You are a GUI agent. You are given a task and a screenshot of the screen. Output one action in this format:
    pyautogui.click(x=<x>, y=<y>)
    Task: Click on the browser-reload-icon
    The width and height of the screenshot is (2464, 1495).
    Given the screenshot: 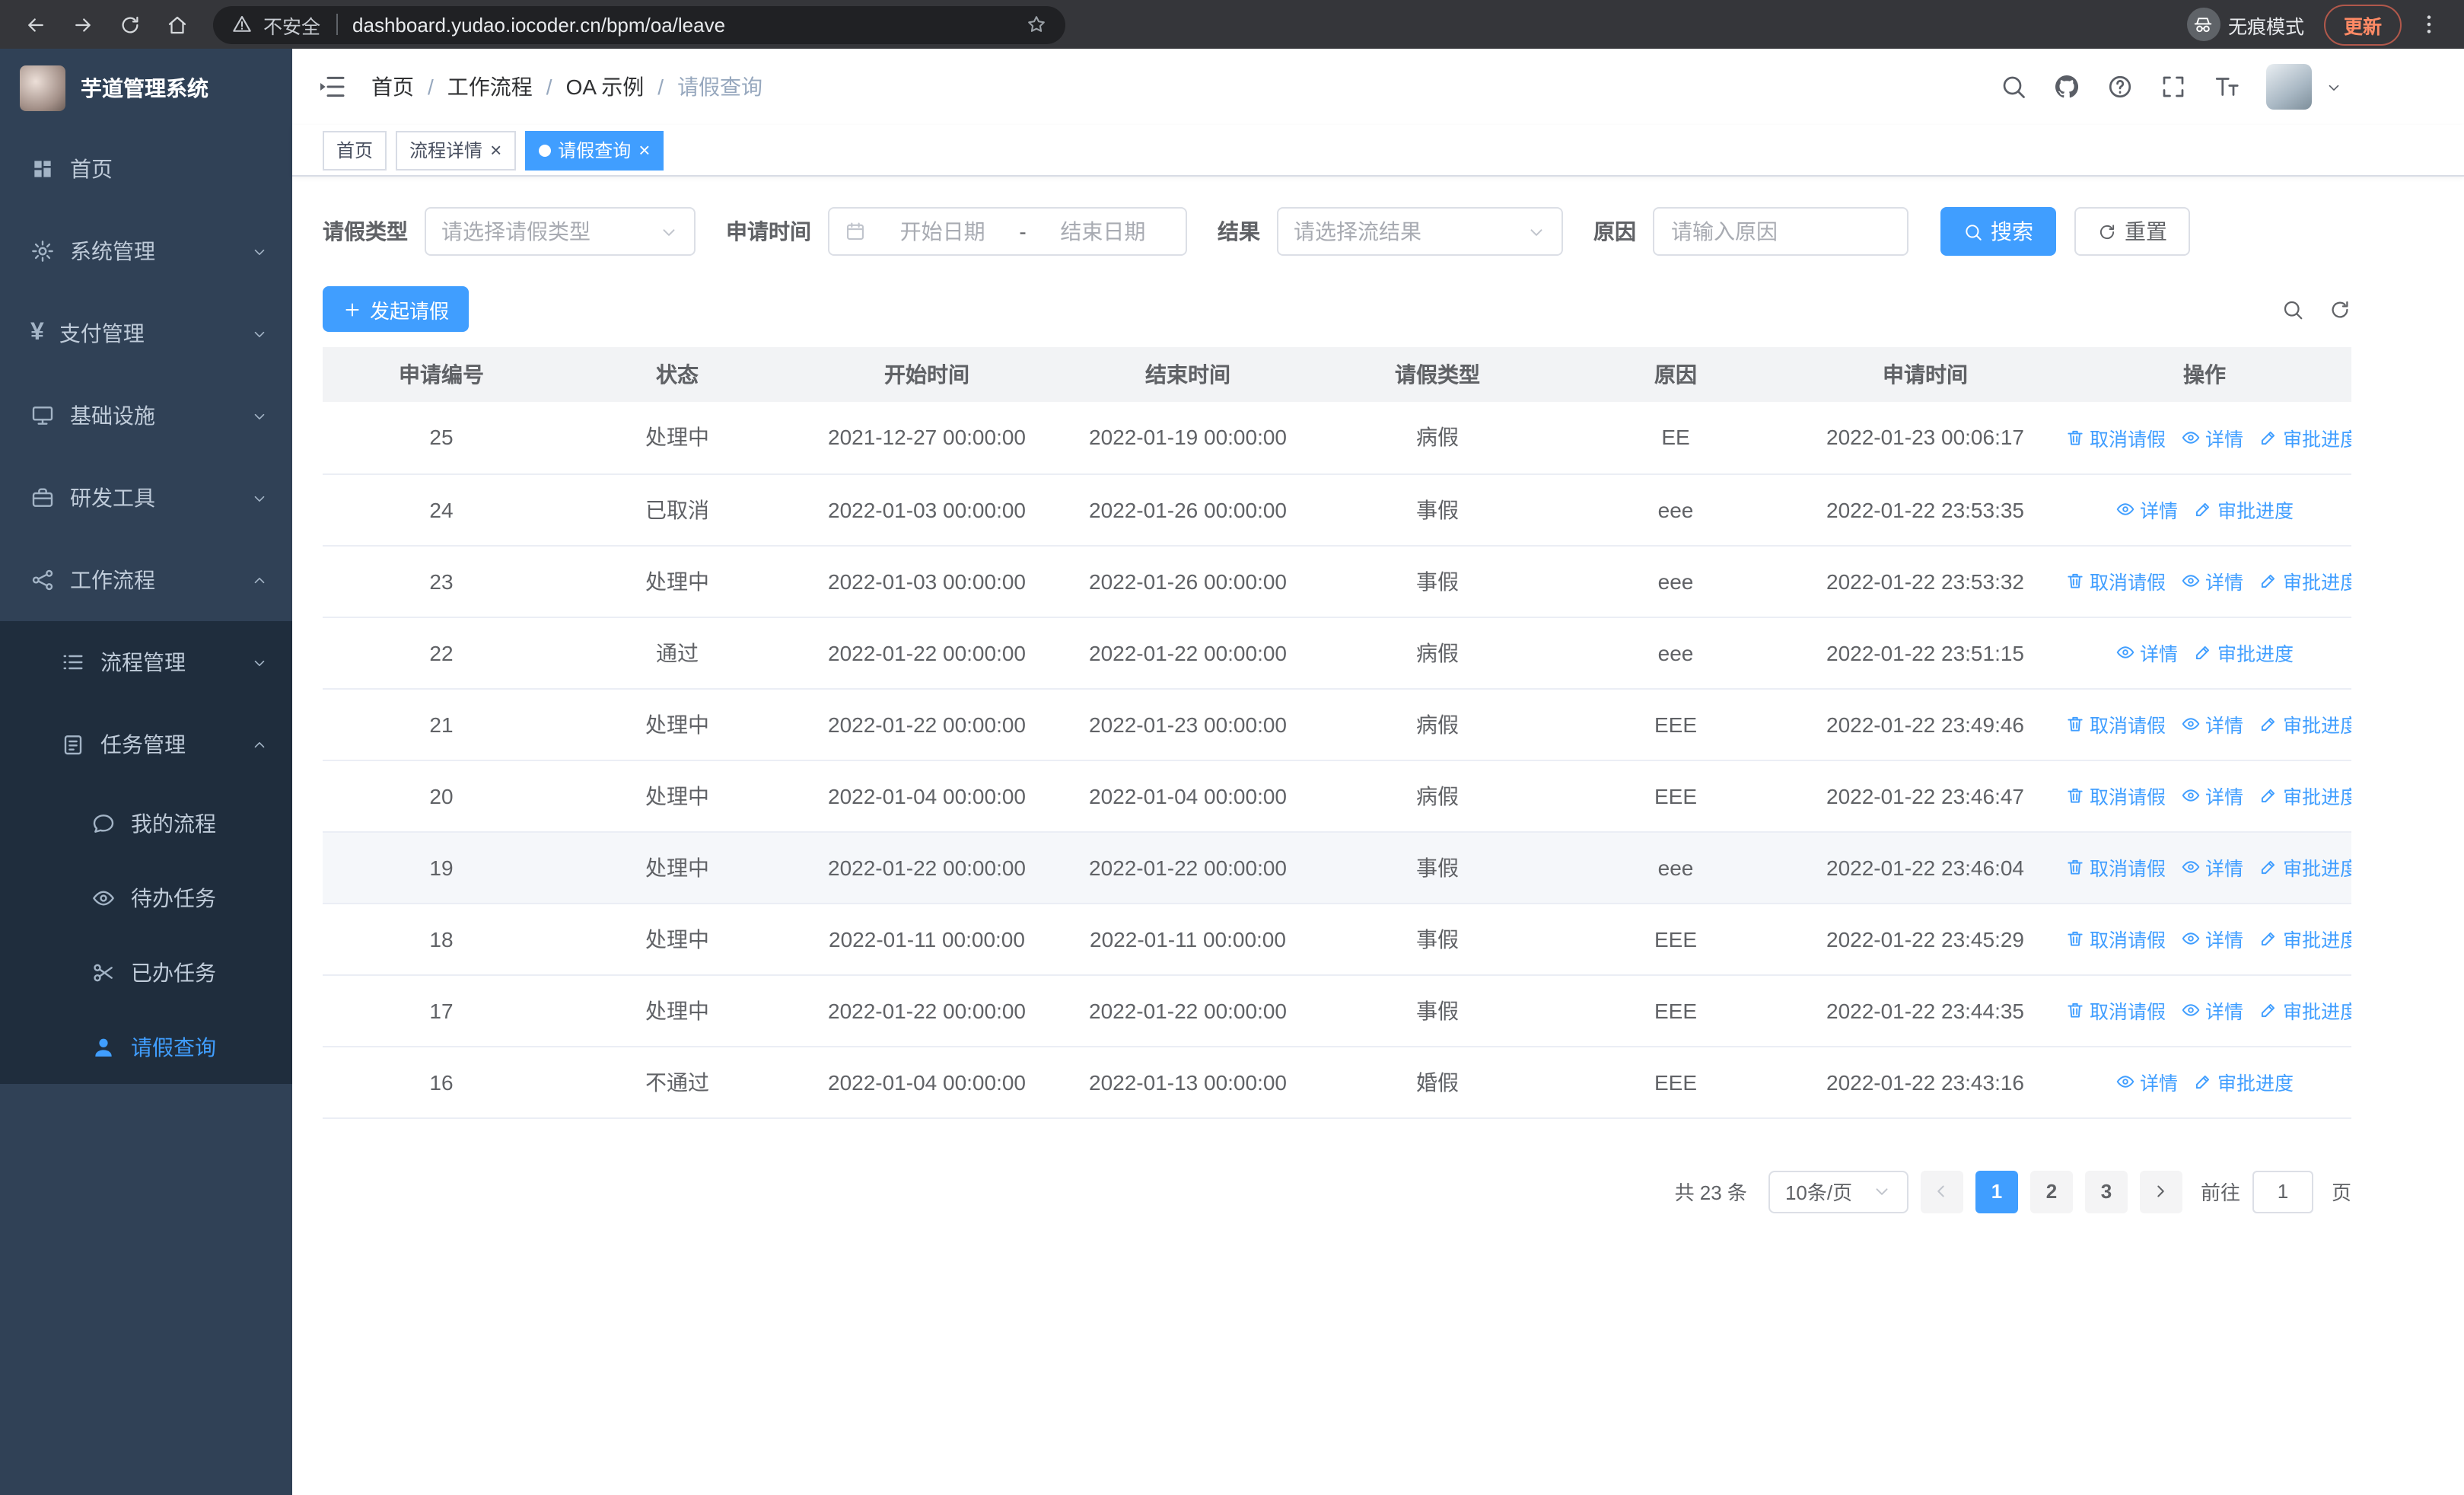 What is the action you would take?
    pyautogui.click(x=129, y=25)
    